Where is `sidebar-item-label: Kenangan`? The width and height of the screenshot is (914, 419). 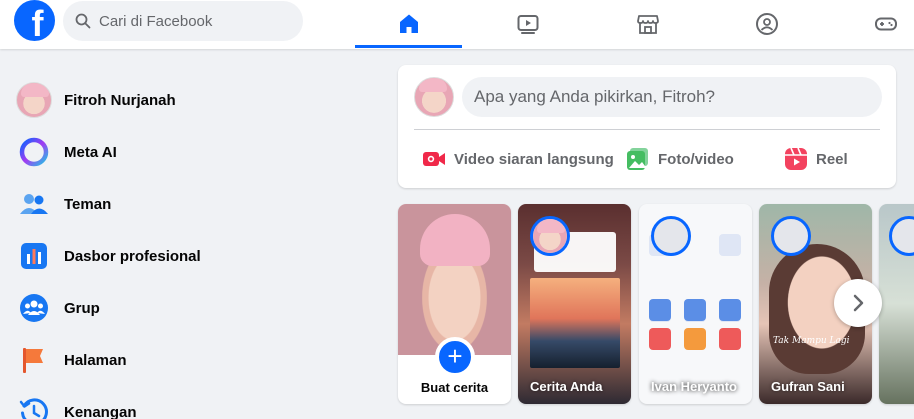
sidebar-item-label: Kenangan is located at coordinates (100, 411).